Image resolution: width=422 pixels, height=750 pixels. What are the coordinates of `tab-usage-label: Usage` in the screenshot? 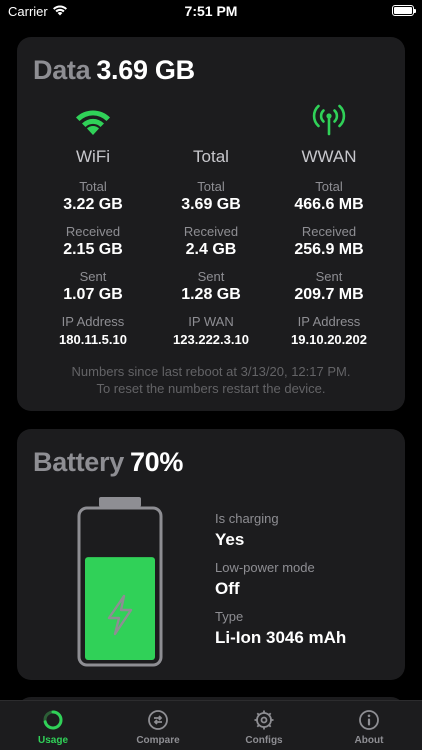 It's located at (52, 740).